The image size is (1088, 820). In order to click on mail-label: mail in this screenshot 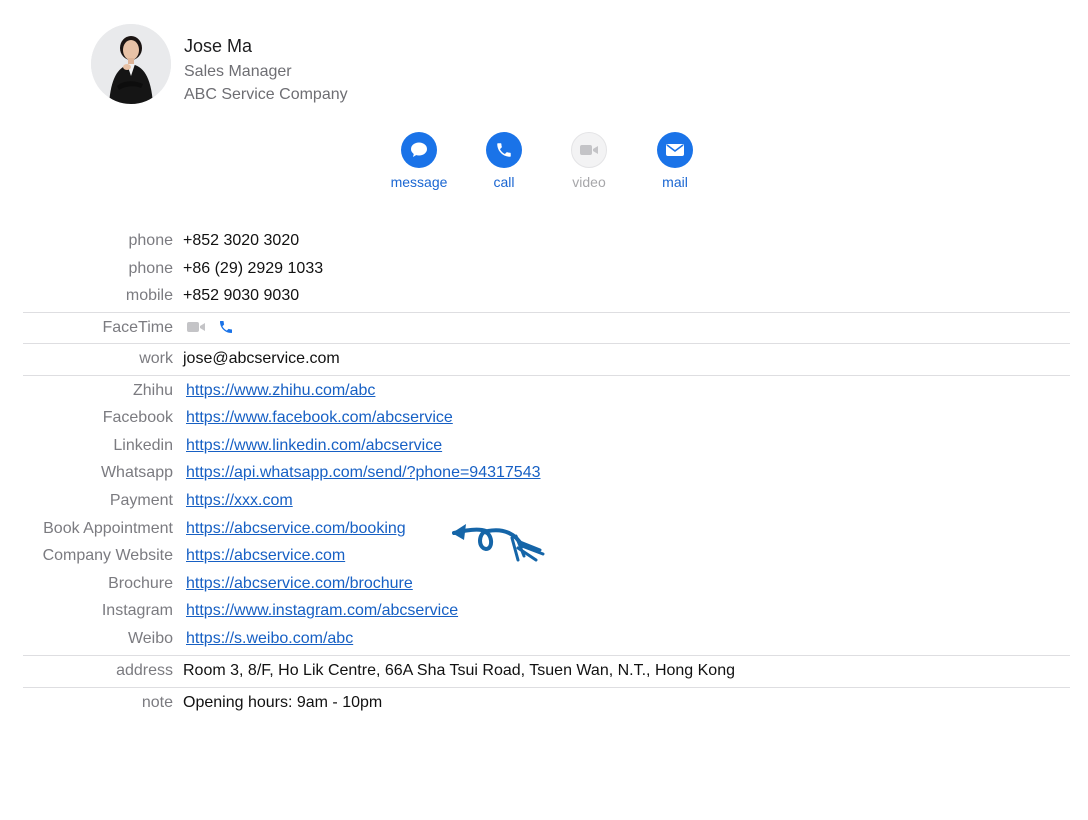, I will do `click(675, 182)`.